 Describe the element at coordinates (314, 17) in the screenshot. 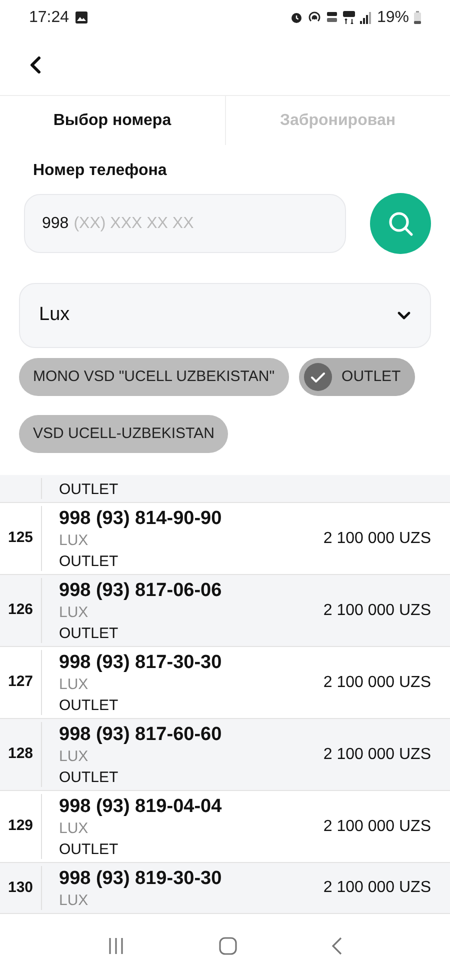

I see `hotspot-icon` at that location.